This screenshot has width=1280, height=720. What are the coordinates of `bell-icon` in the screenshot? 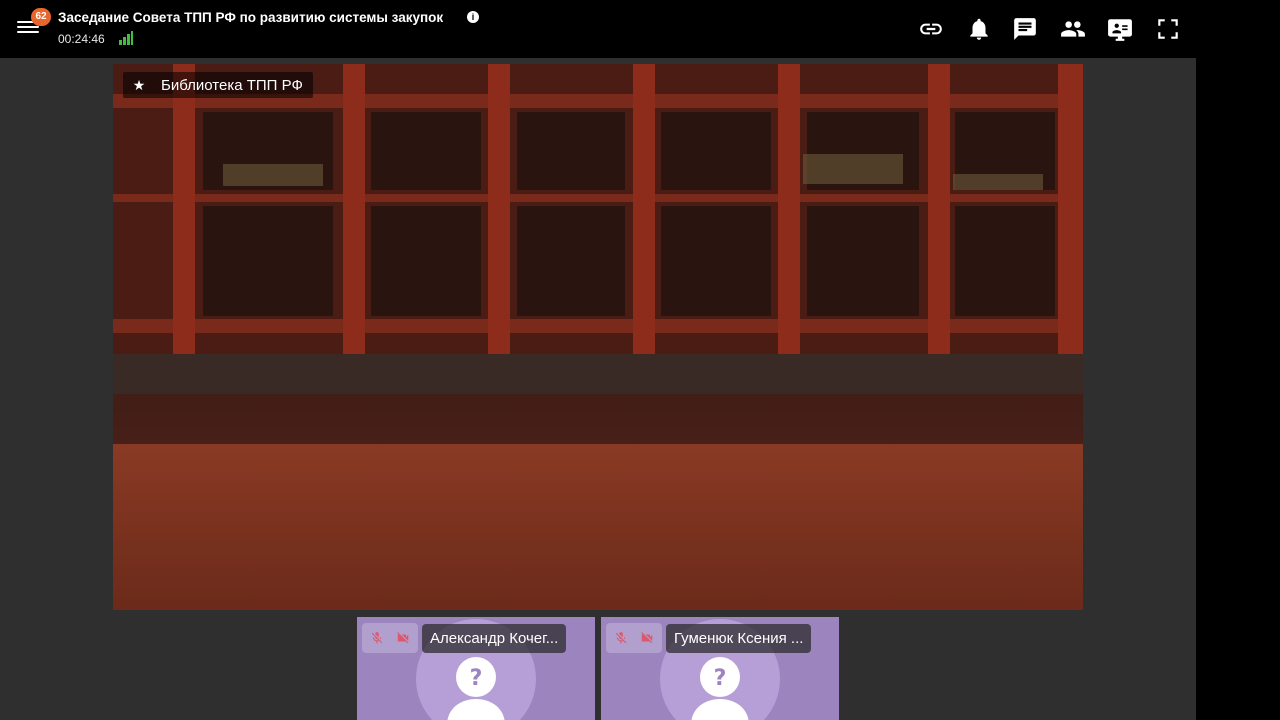 It's located at (979, 29).